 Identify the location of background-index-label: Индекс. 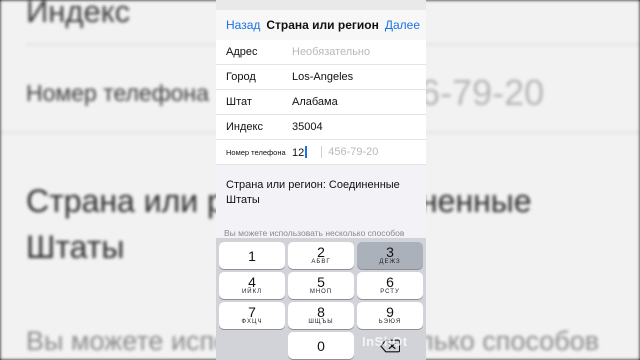
(78, 14).